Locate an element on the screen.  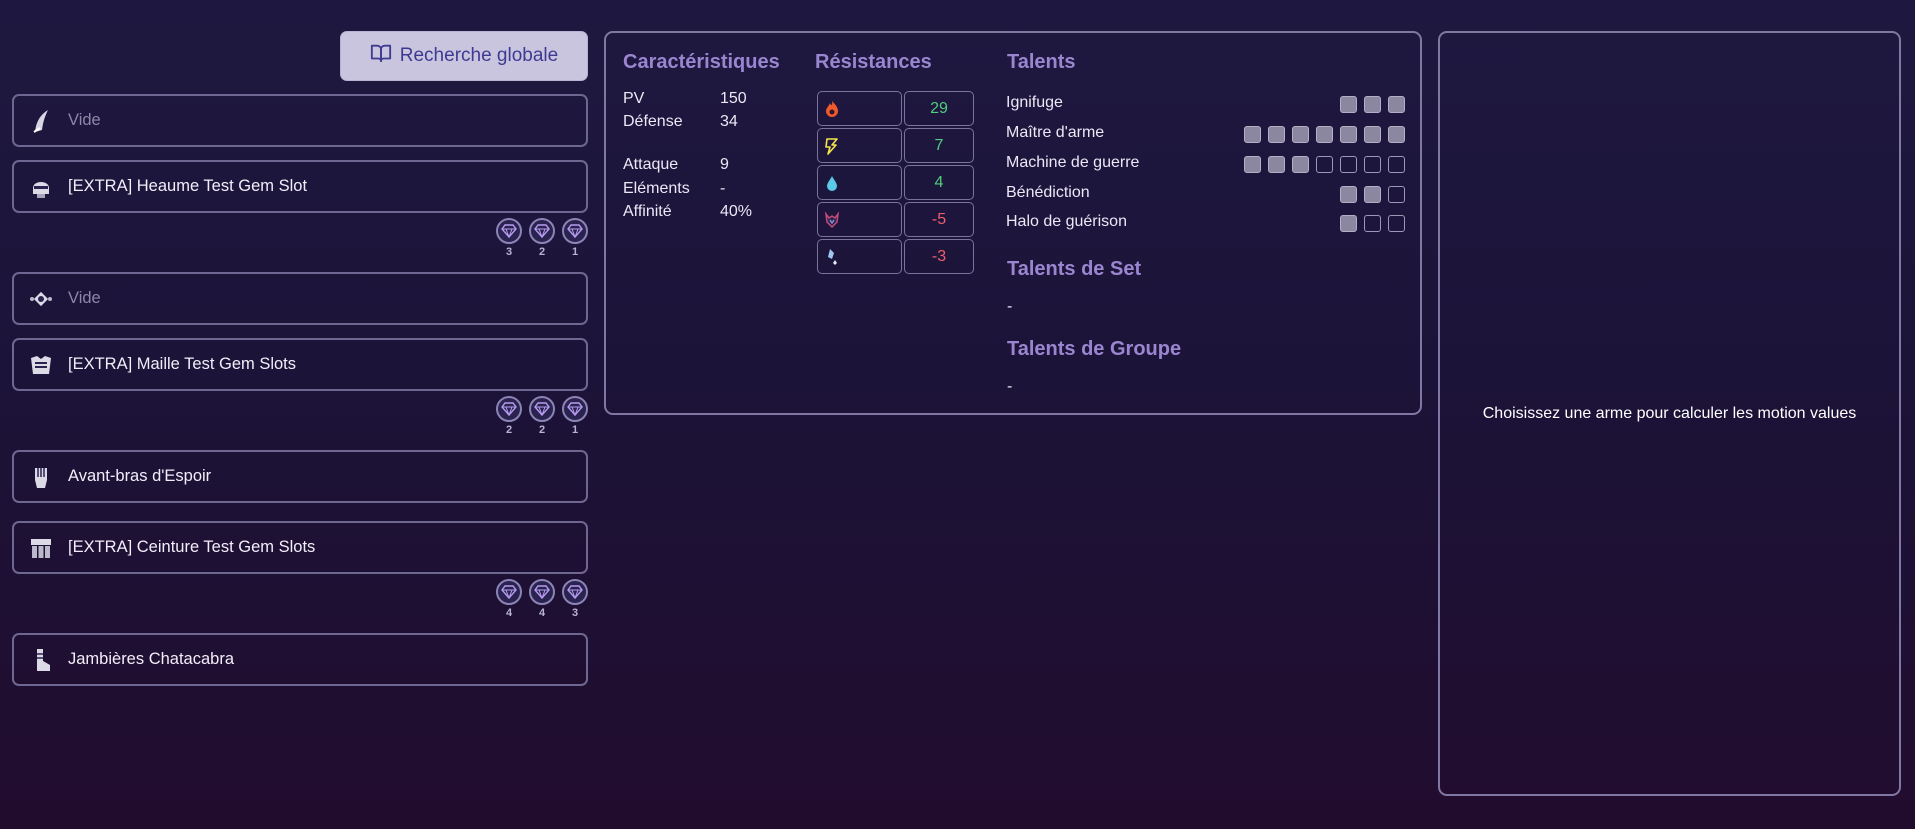
set-talents-value: - is located at coordinates (1010, 306).